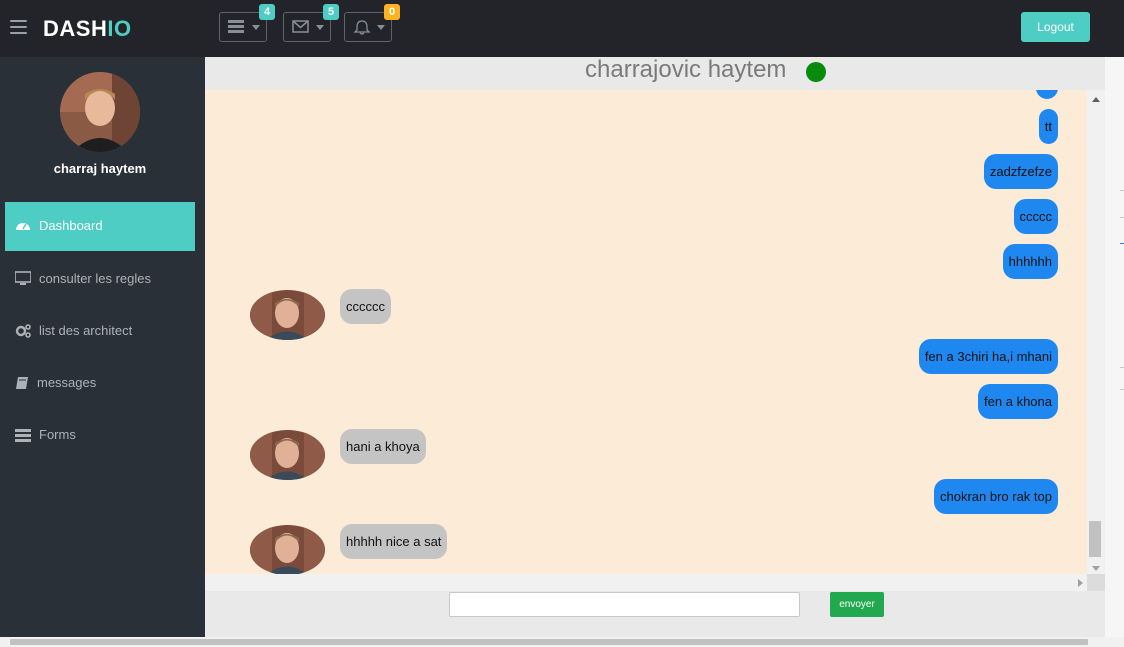 The width and height of the screenshot is (1124, 647). I want to click on send-button: envoyer, so click(857, 604).